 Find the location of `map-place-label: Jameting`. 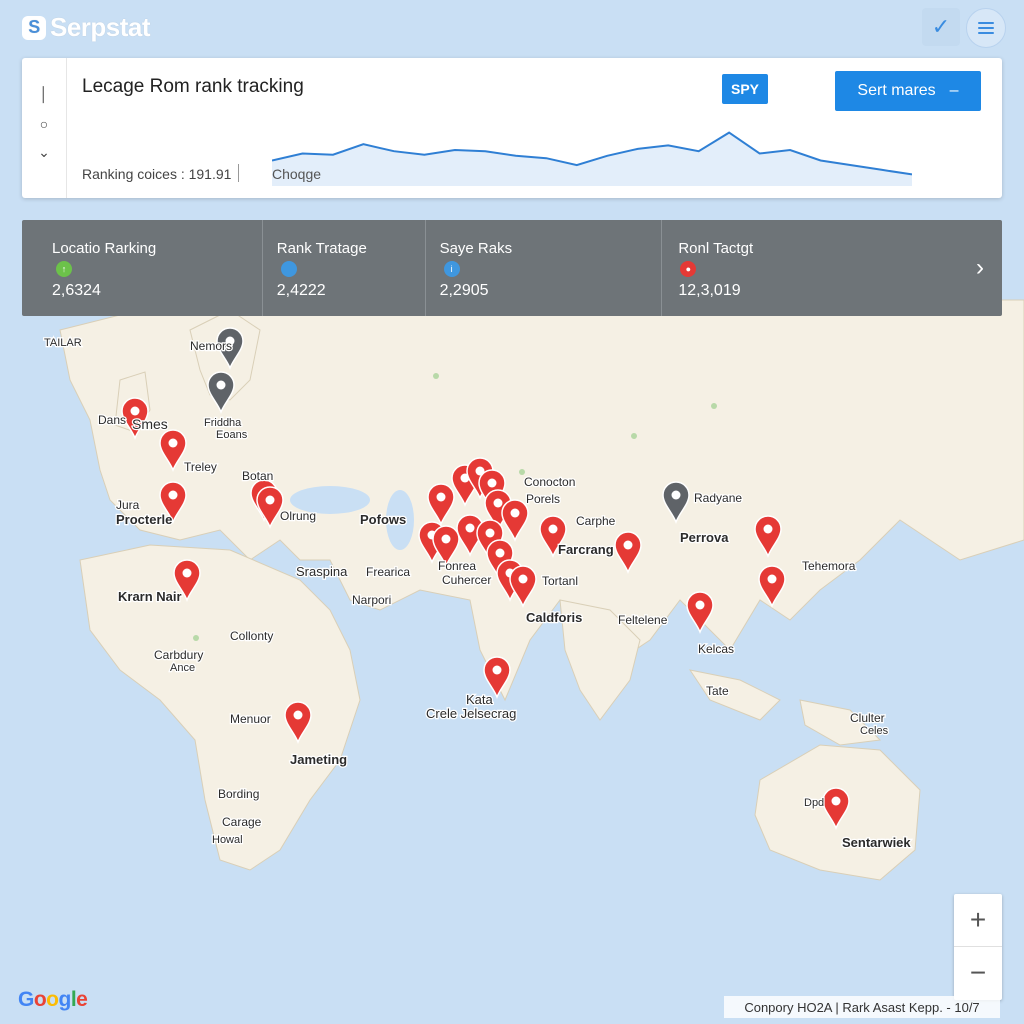

map-place-label: Jameting is located at coordinates (318, 759).